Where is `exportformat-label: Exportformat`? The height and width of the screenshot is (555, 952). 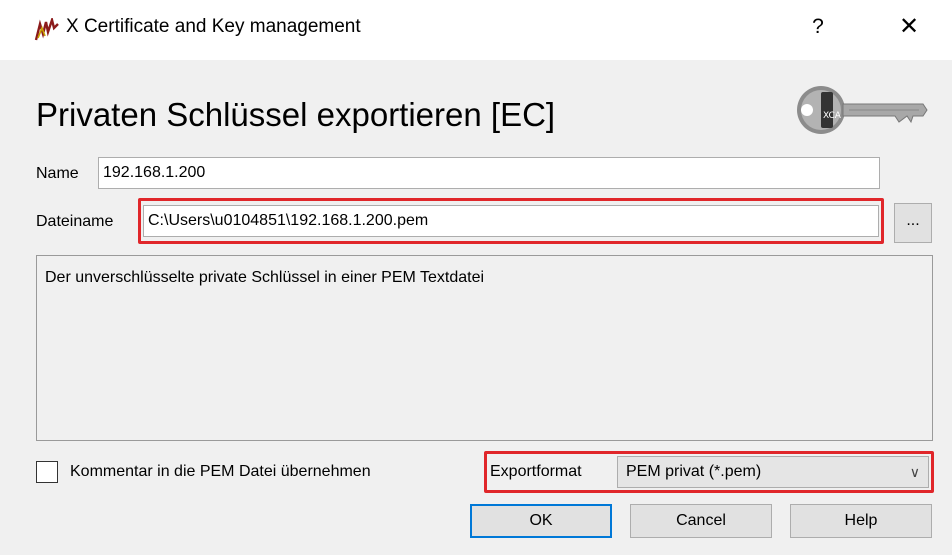
exportformat-label: Exportformat is located at coordinates (536, 471).